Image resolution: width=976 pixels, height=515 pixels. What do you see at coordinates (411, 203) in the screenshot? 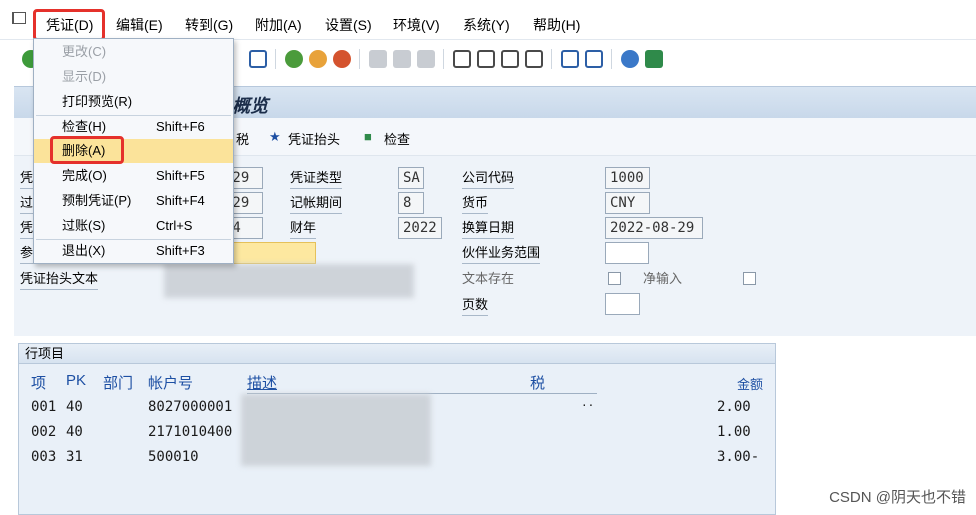
I see `period-field: 8` at bounding box center [411, 203].